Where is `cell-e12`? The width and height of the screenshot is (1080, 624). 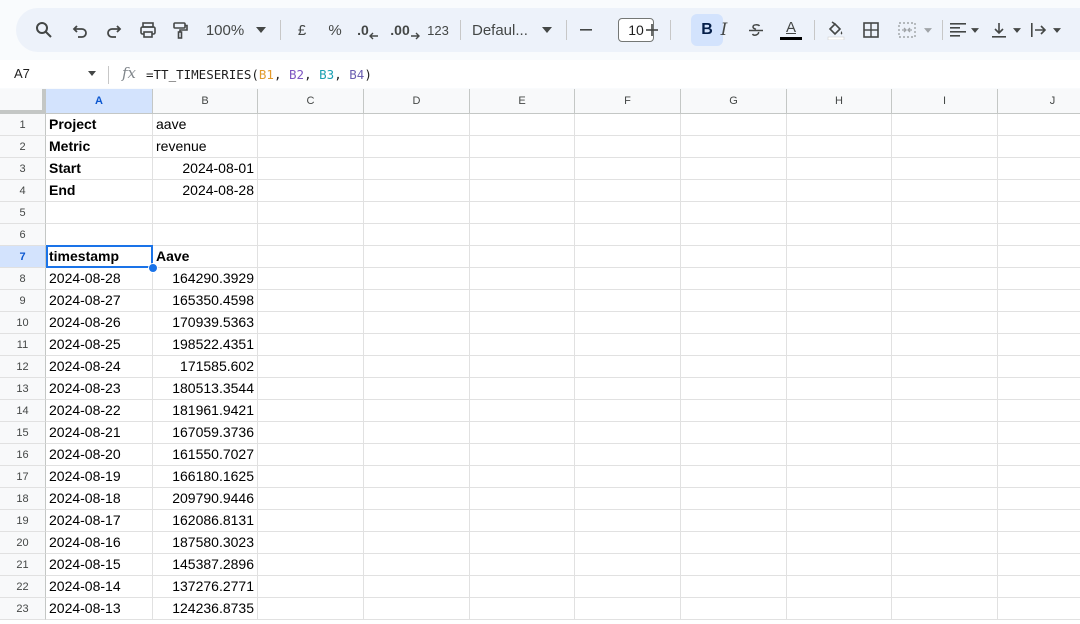
cell-e12 is located at coordinates (522, 367).